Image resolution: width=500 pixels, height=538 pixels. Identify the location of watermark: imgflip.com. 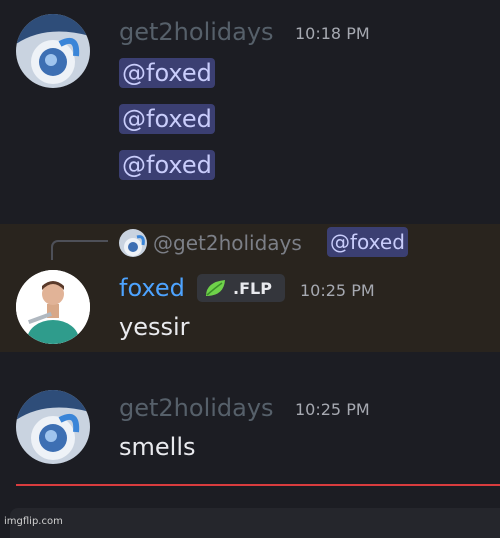
(33, 521).